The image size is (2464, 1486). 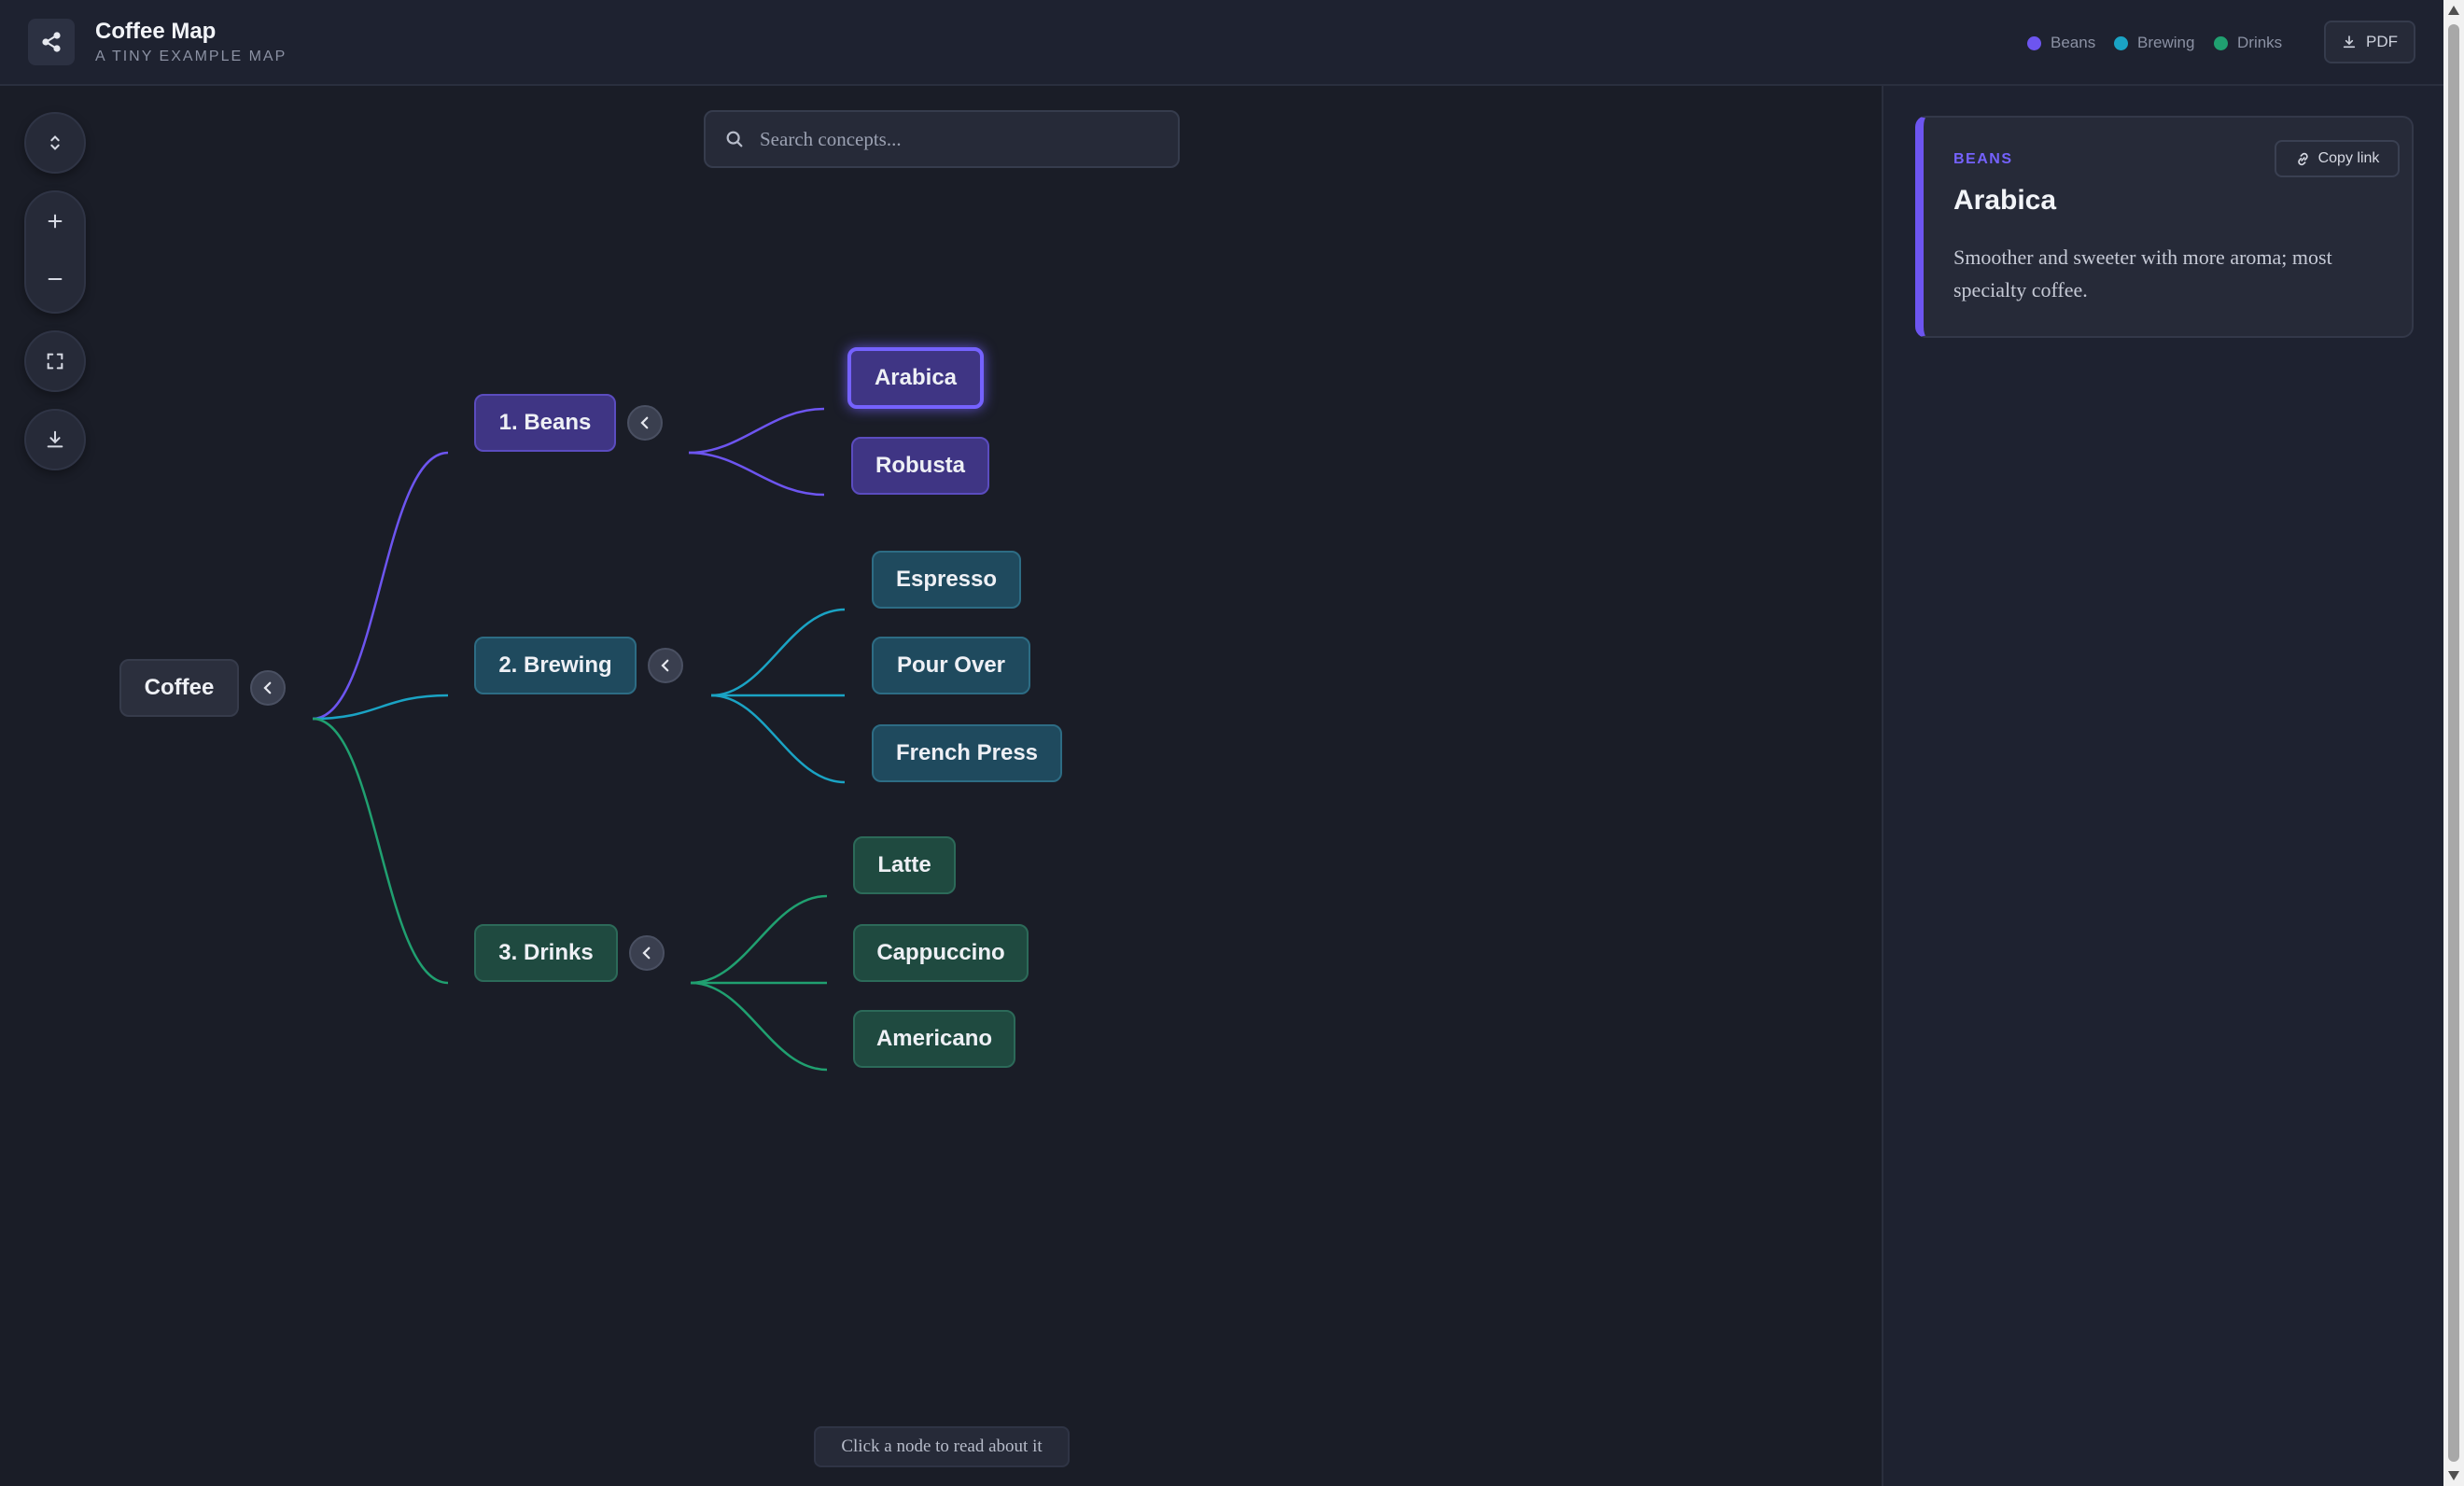 I want to click on connector-root-drinks, so click(x=380, y=851).